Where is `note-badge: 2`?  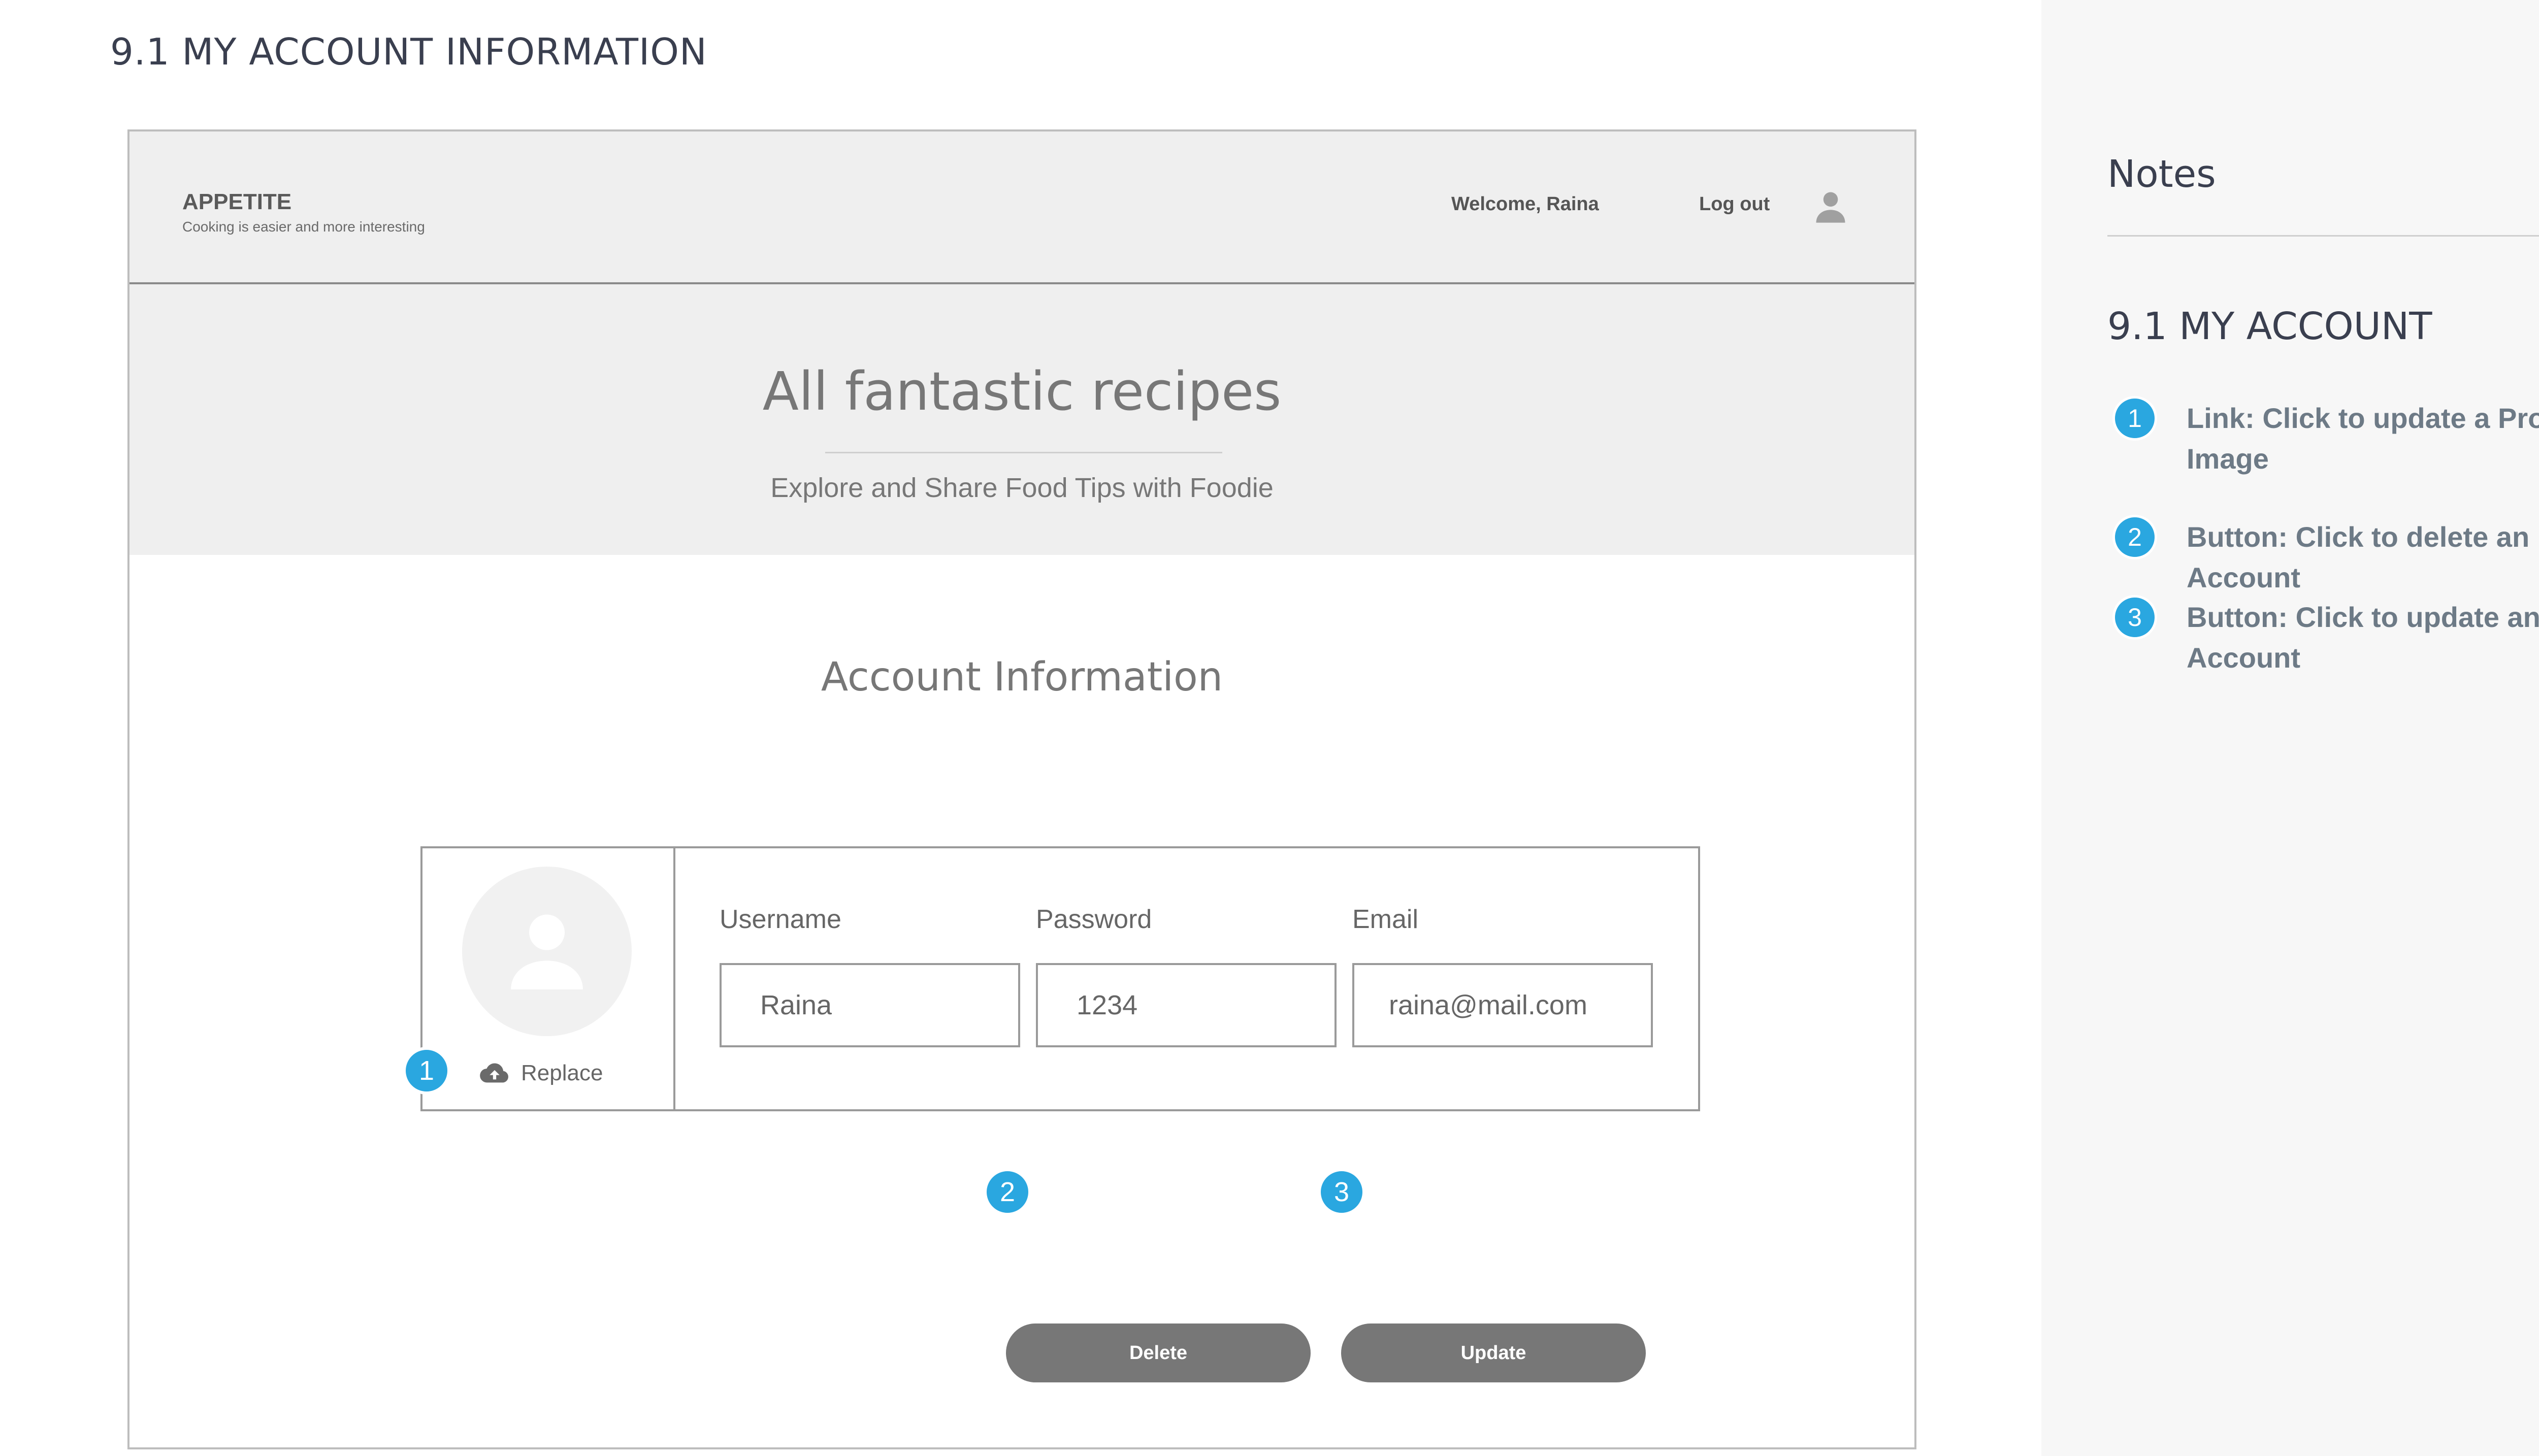 note-badge: 2 is located at coordinates (2134, 537).